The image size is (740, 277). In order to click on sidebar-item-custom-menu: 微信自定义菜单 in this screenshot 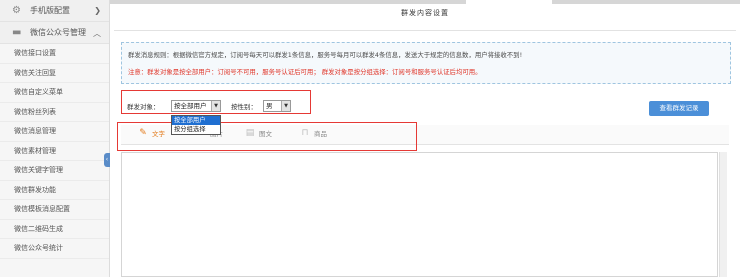, I will do `click(54, 93)`.